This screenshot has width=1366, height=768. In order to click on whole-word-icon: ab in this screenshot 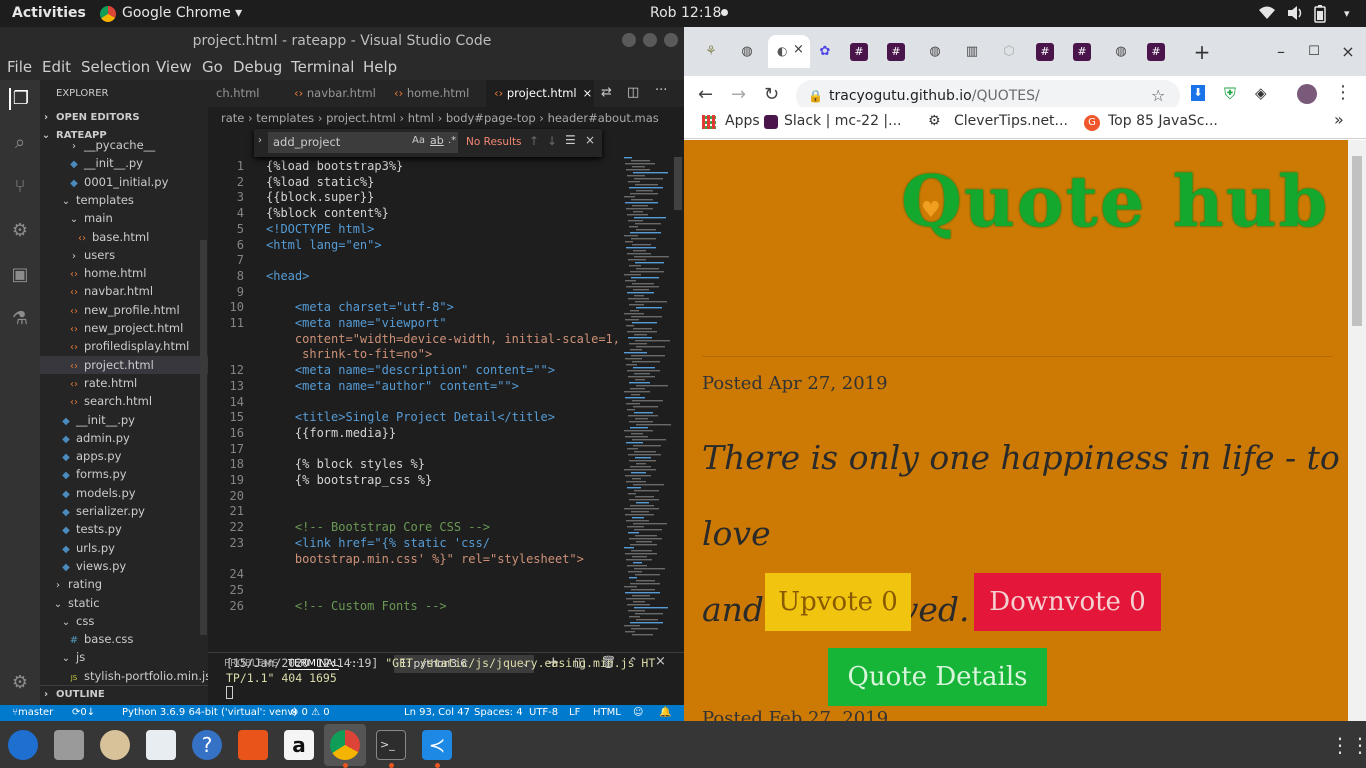, I will do `click(437, 140)`.